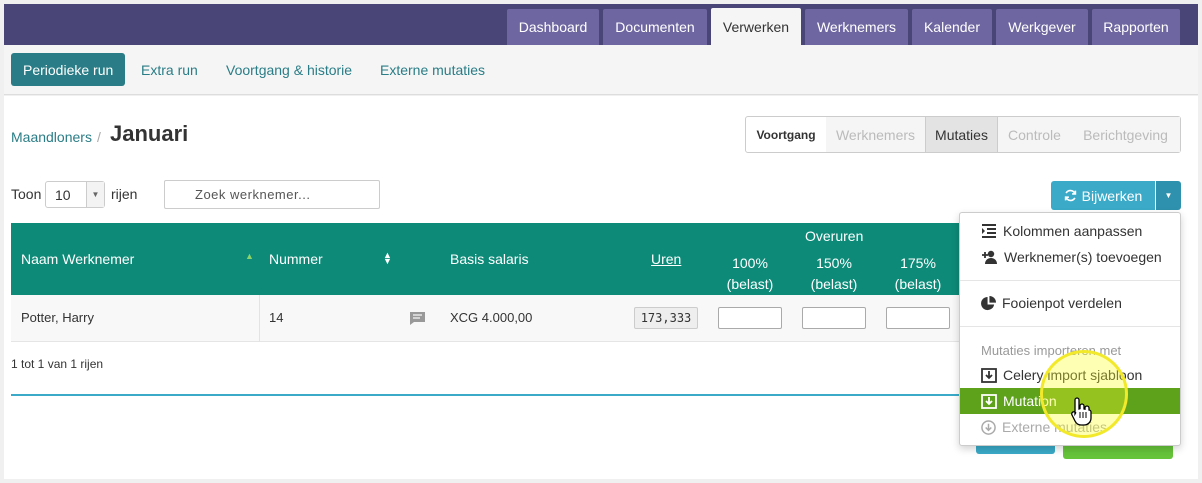 The width and height of the screenshot is (1202, 483). Describe the element at coordinates (296, 259) in the screenshot. I see `column-number: Nummer` at that location.